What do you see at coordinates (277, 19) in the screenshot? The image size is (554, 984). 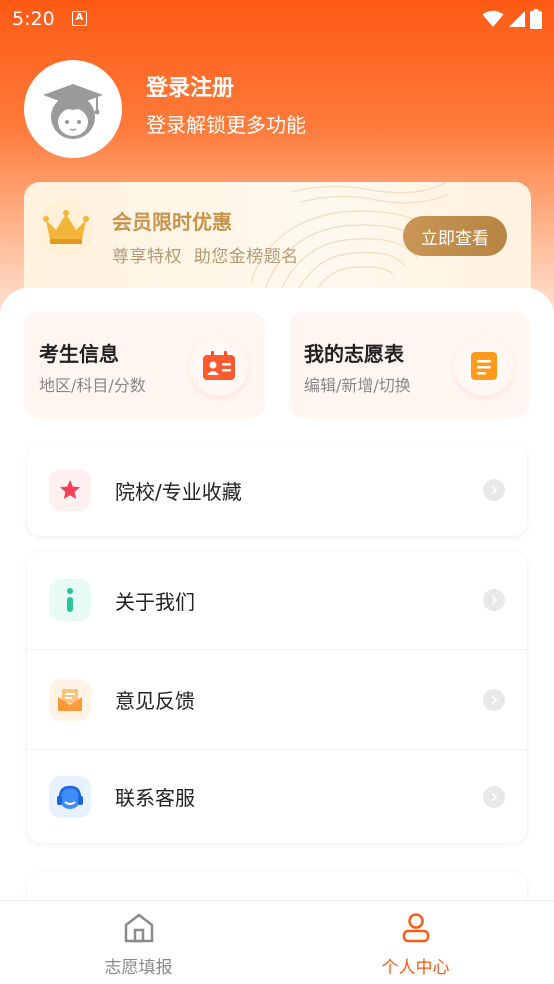 I see `status-bar: 5:20 A` at bounding box center [277, 19].